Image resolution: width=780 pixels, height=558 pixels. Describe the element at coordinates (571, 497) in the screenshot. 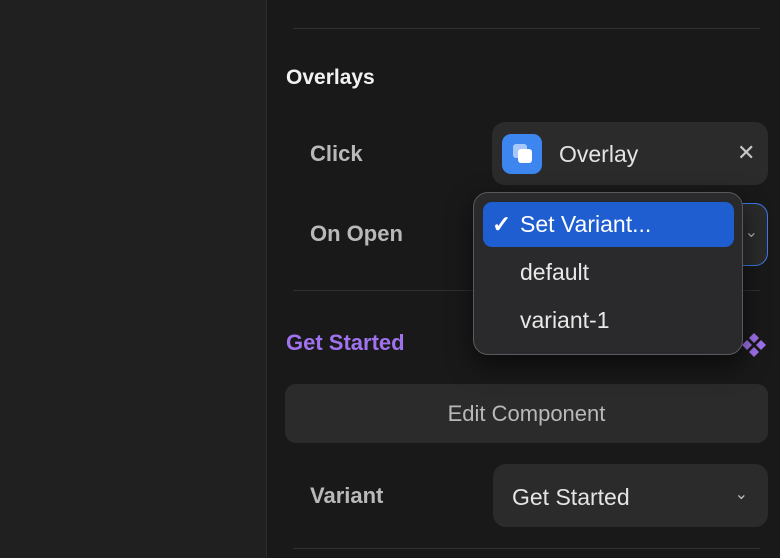

I see `variant-select-value: Get Started` at that location.